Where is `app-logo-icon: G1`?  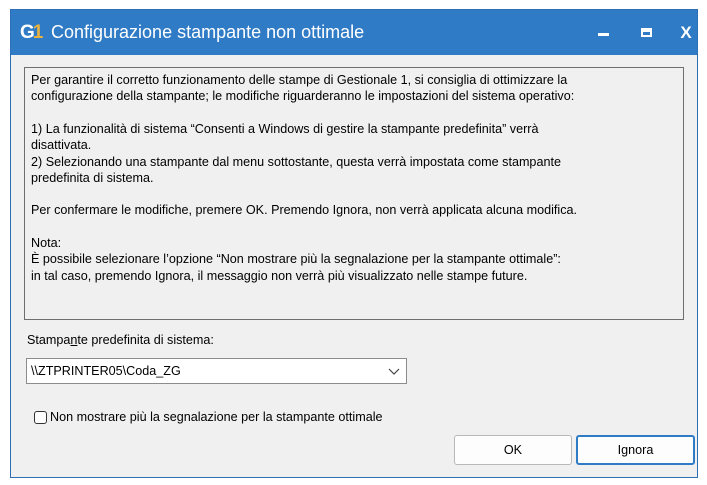
app-logo-icon: G1 is located at coordinates (31, 33).